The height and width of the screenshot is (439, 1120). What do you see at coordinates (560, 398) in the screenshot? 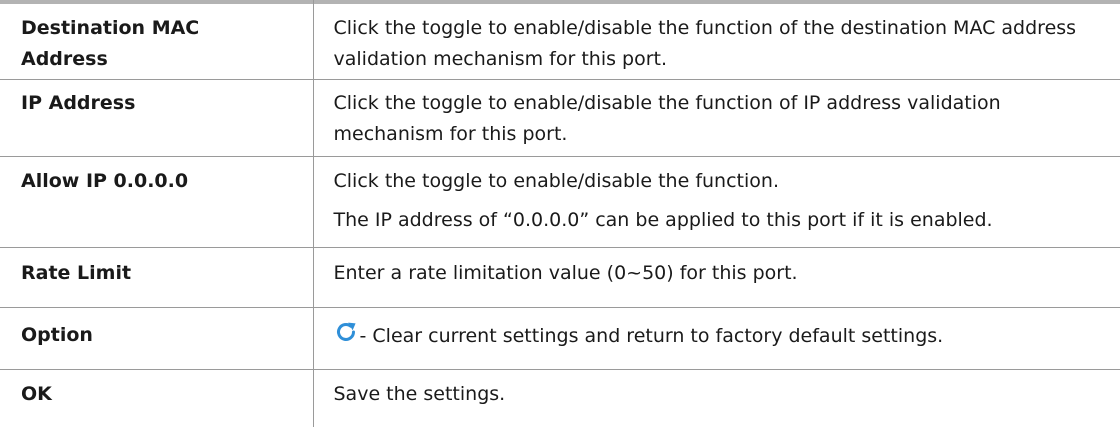
I see `table-row: OK Save the settings.` at bounding box center [560, 398].